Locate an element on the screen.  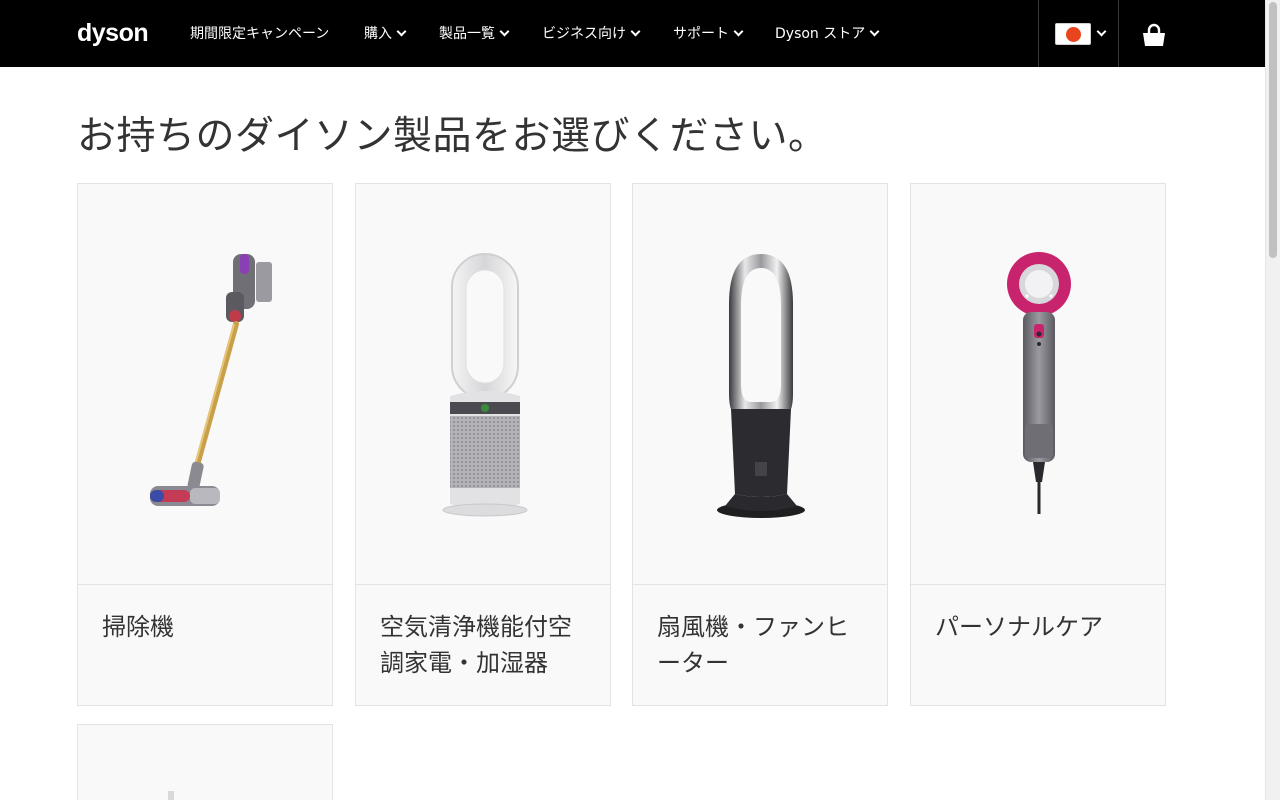
fan-heater-image is located at coordinates (761, 386).